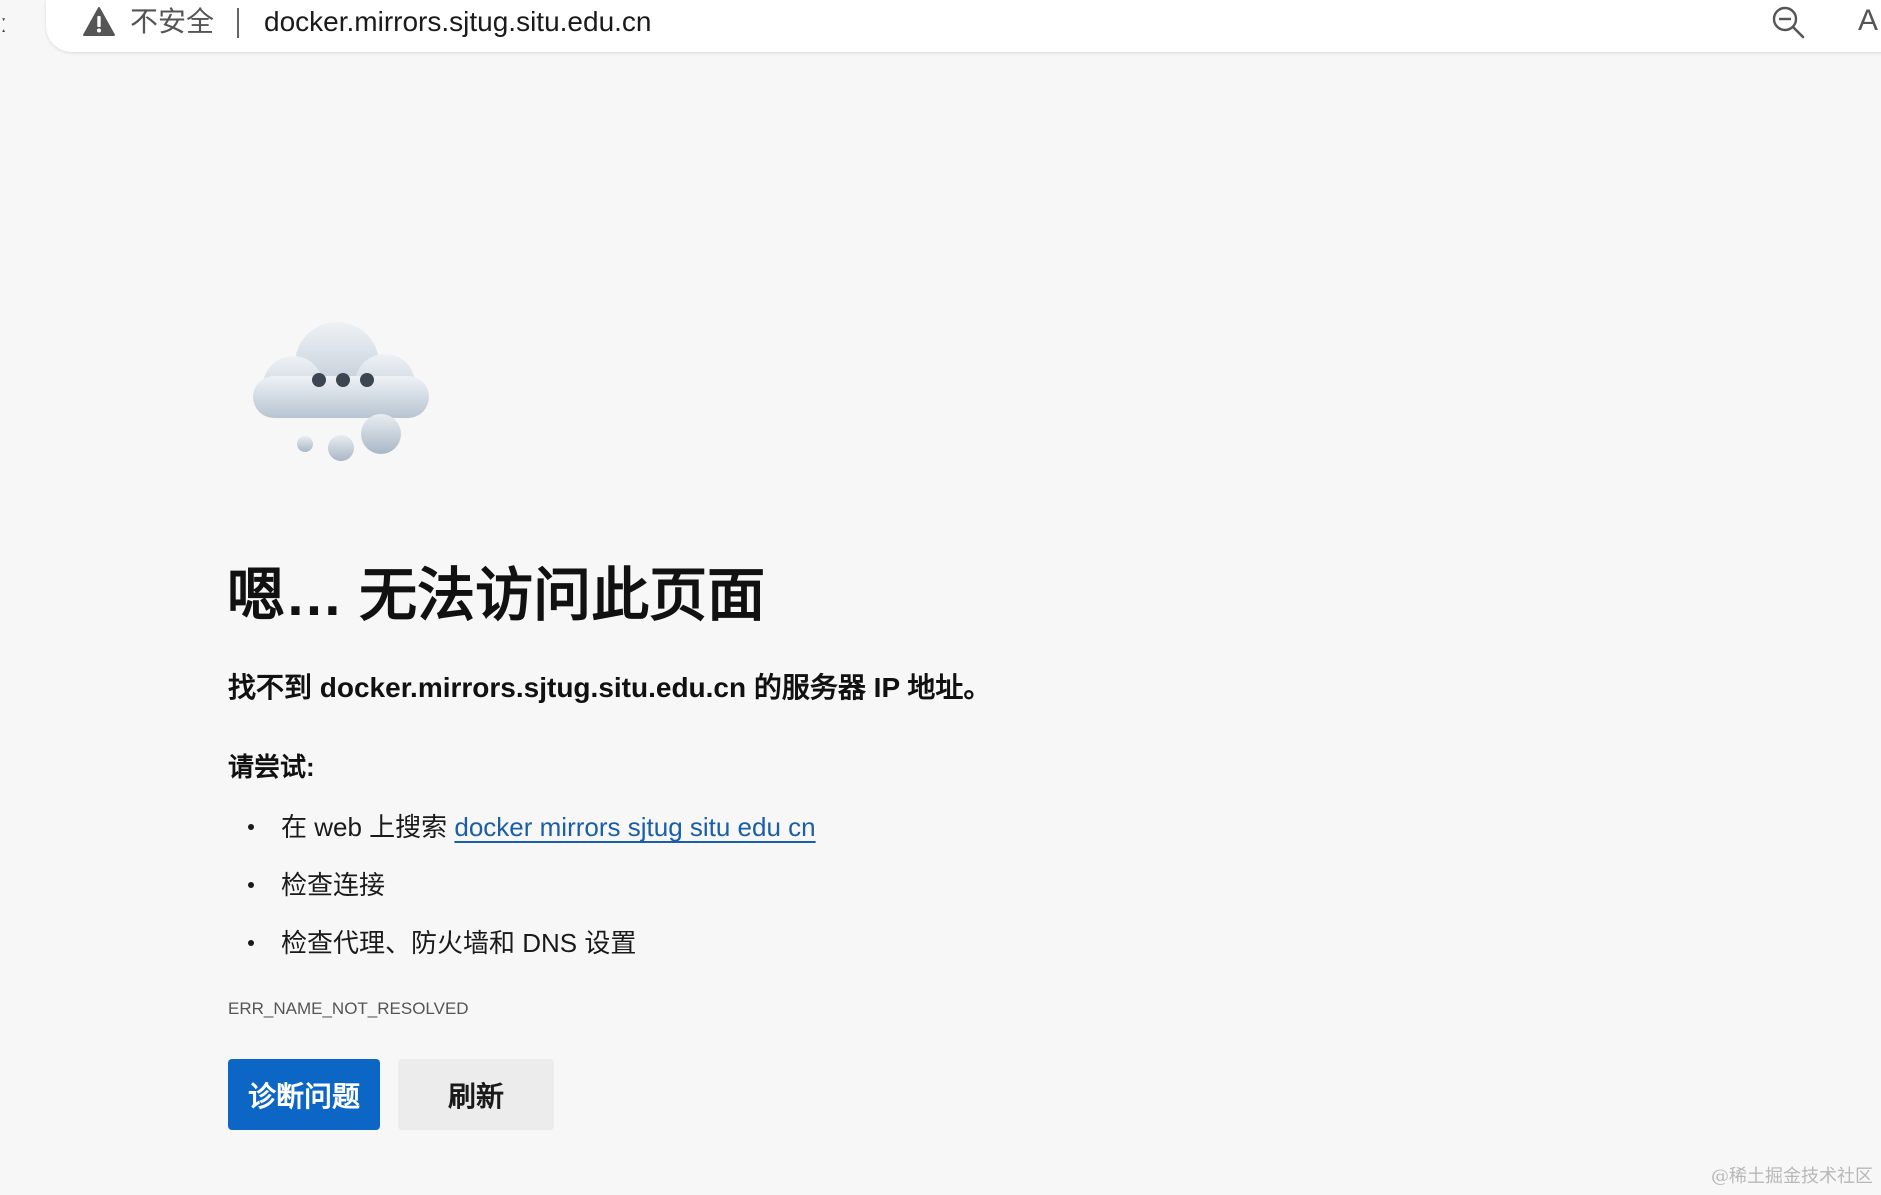 Image resolution: width=1881 pixels, height=1195 pixels. I want to click on search-prefix: 在 web 上搜索, so click(368, 827).